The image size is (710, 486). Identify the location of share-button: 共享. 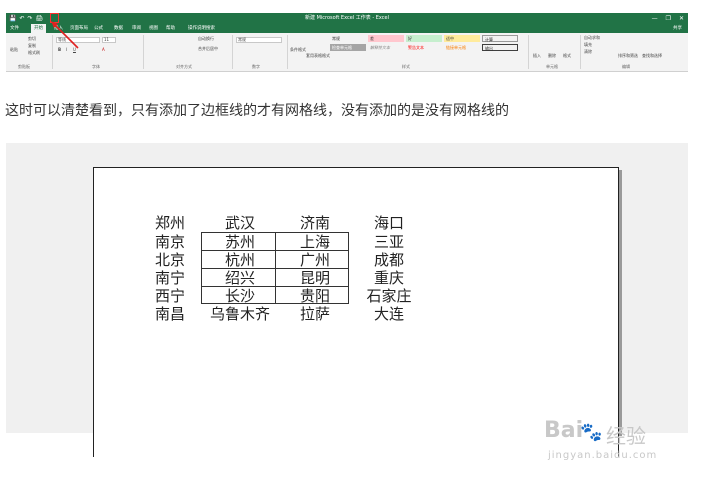
(677, 28).